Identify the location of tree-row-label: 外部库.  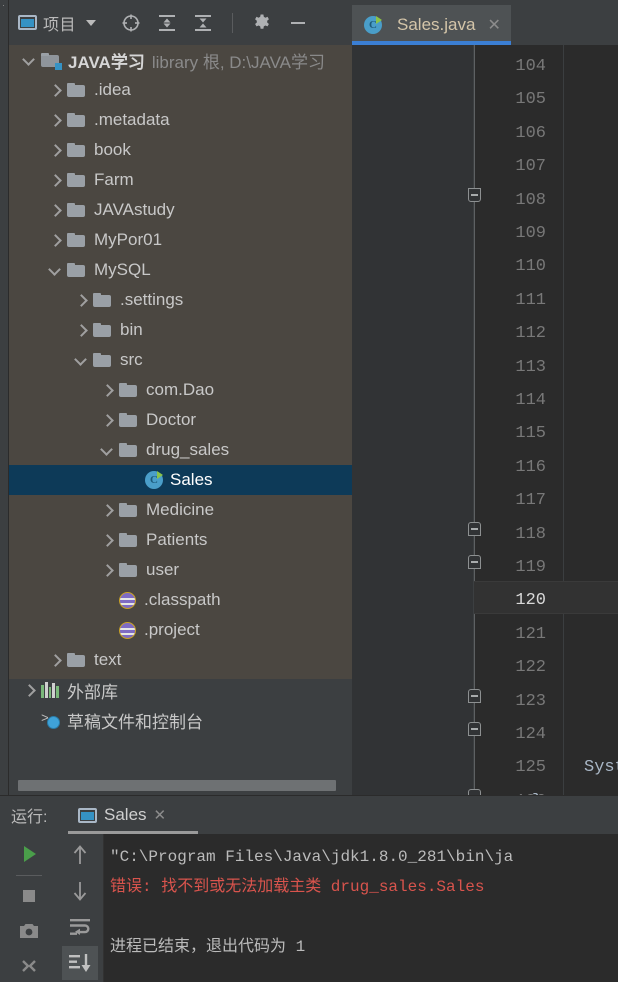
(92, 692).